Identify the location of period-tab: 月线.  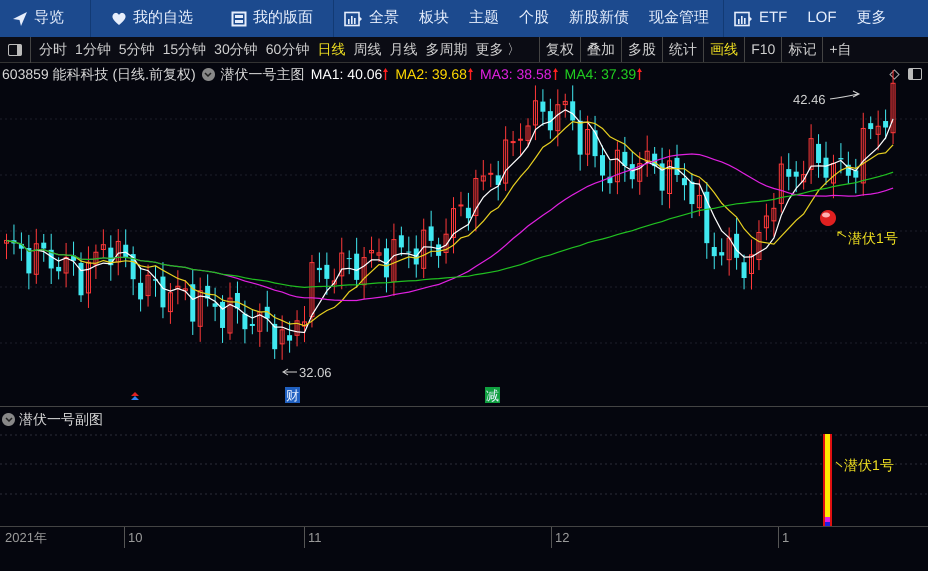
(403, 49).